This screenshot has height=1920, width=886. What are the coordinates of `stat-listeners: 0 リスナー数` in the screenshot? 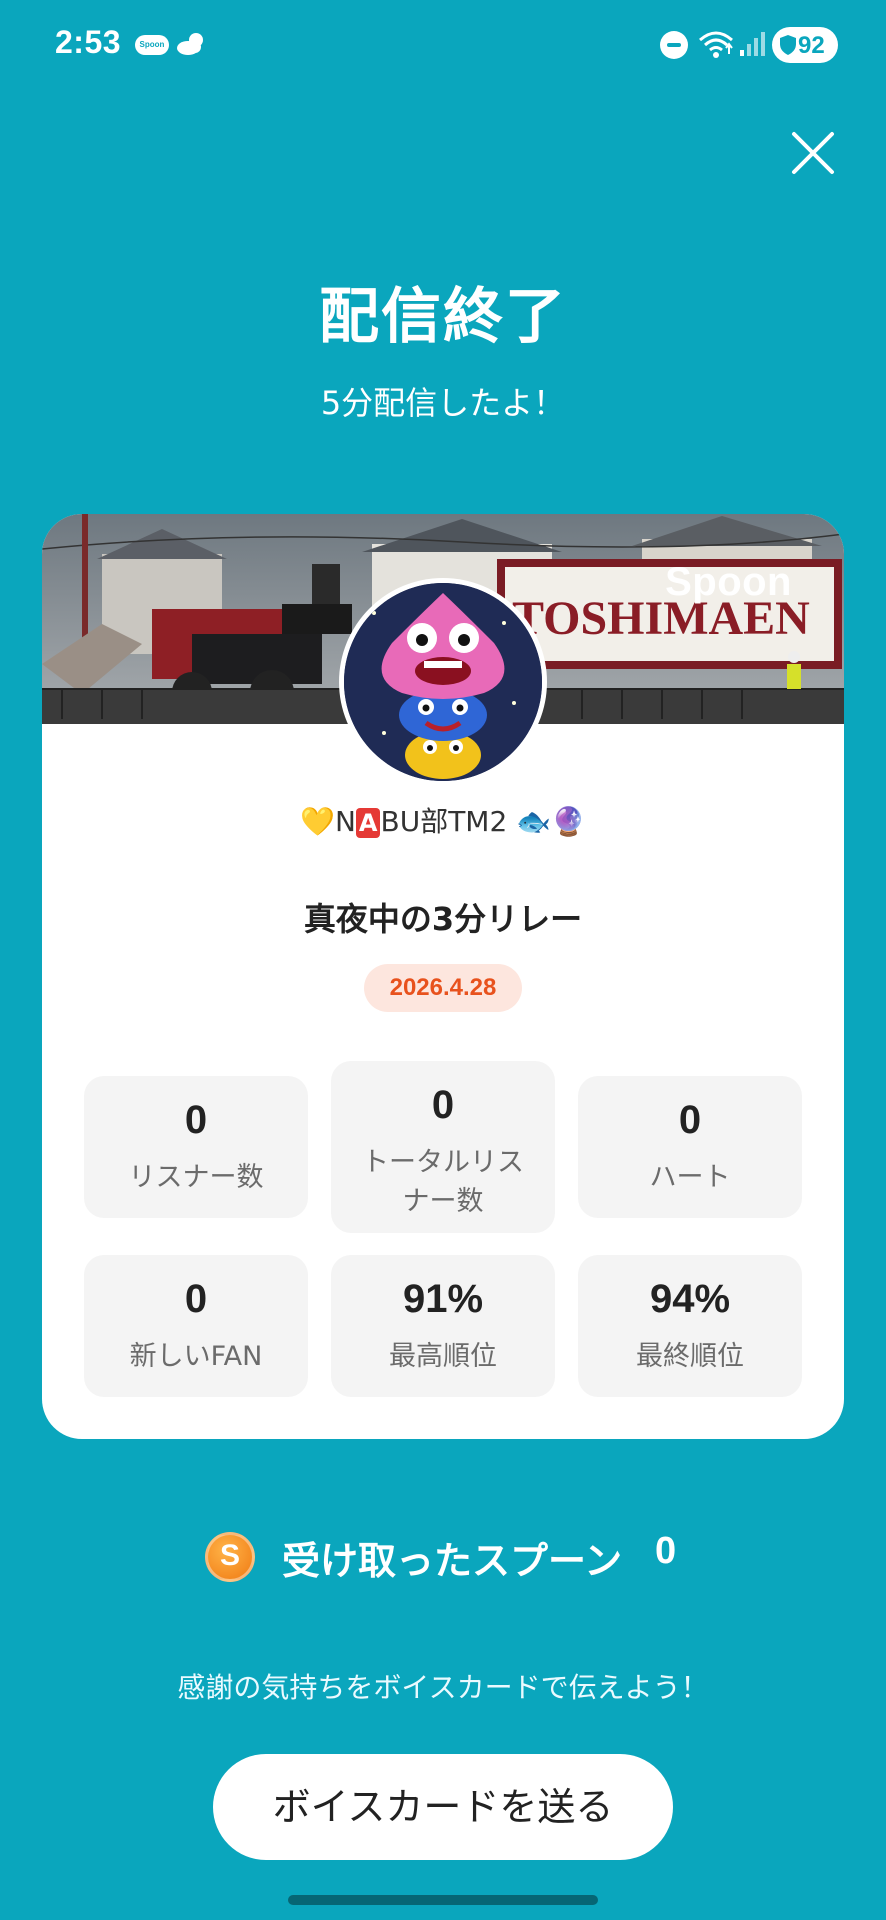 It's located at (196, 1147).